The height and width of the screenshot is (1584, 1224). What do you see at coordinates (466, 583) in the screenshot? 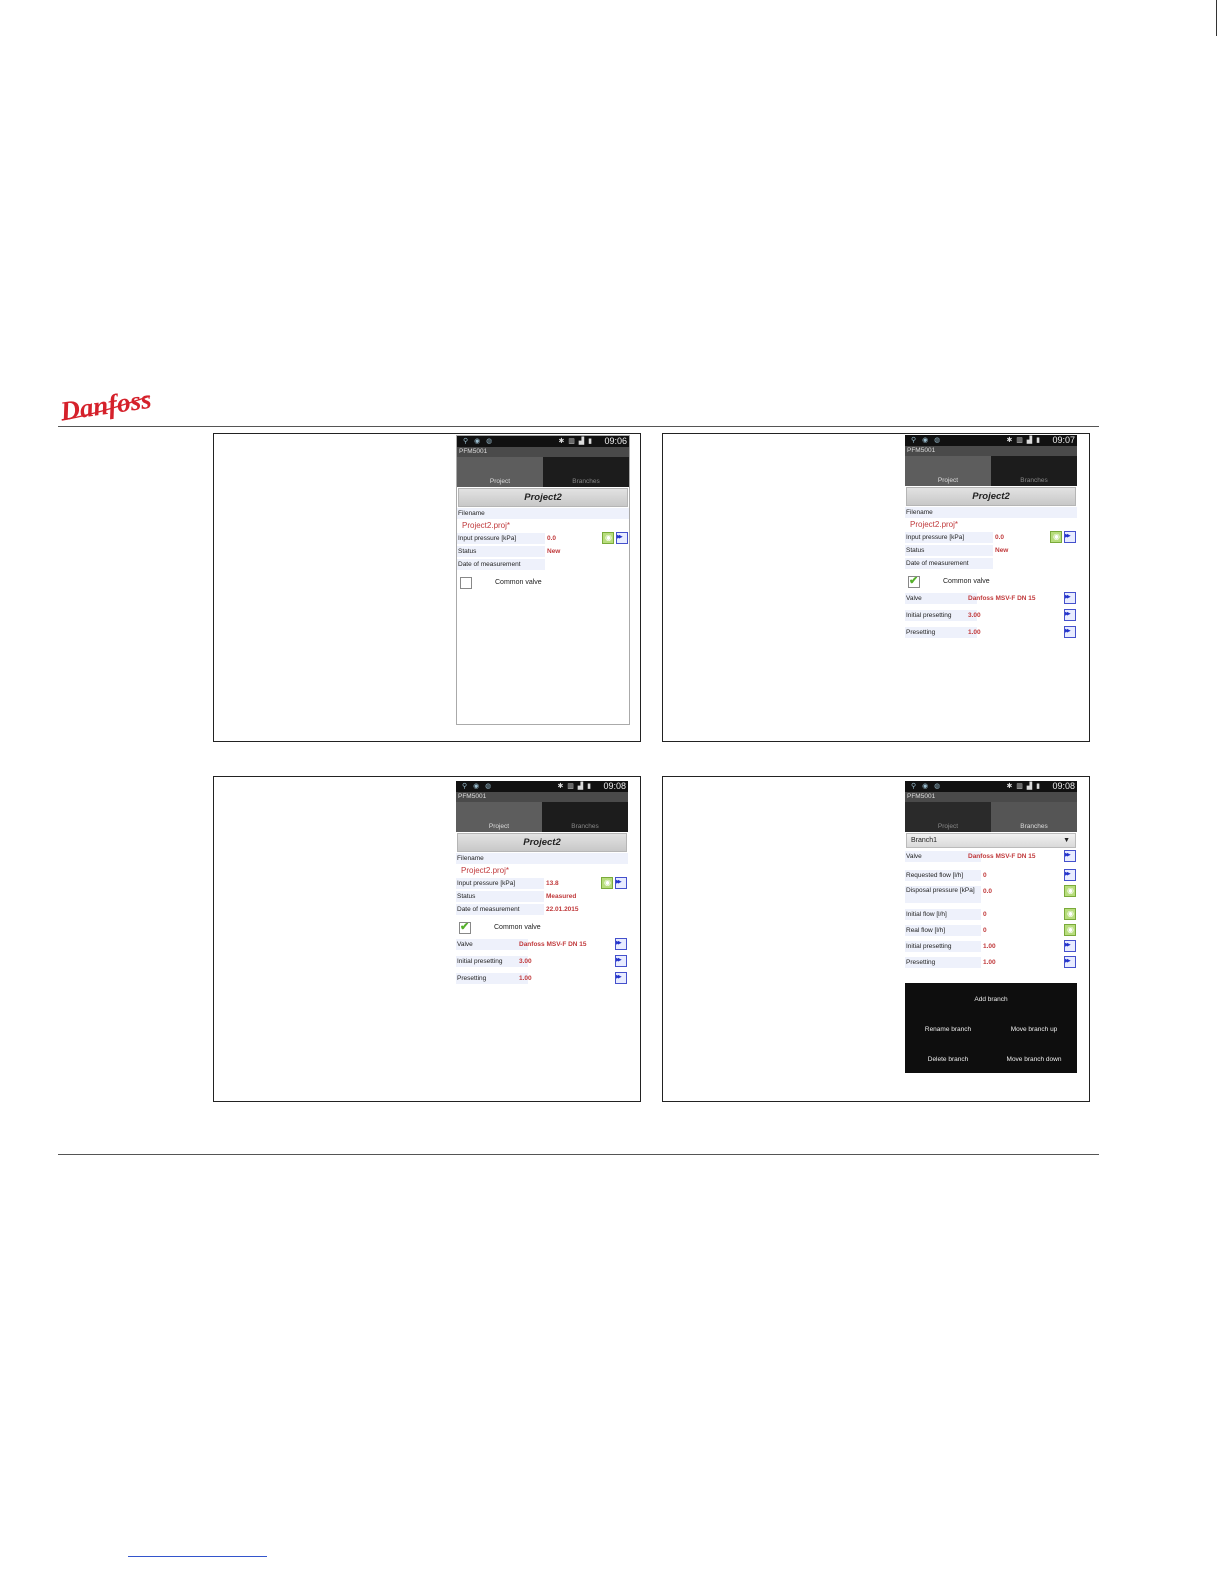
I see `common-valve-checkbox` at bounding box center [466, 583].